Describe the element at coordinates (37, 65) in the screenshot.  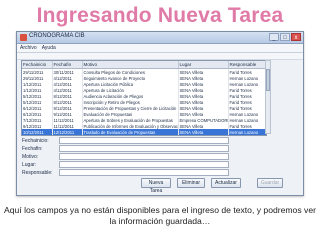
I see `column-header-fechainicio: Fechainicio` at that location.